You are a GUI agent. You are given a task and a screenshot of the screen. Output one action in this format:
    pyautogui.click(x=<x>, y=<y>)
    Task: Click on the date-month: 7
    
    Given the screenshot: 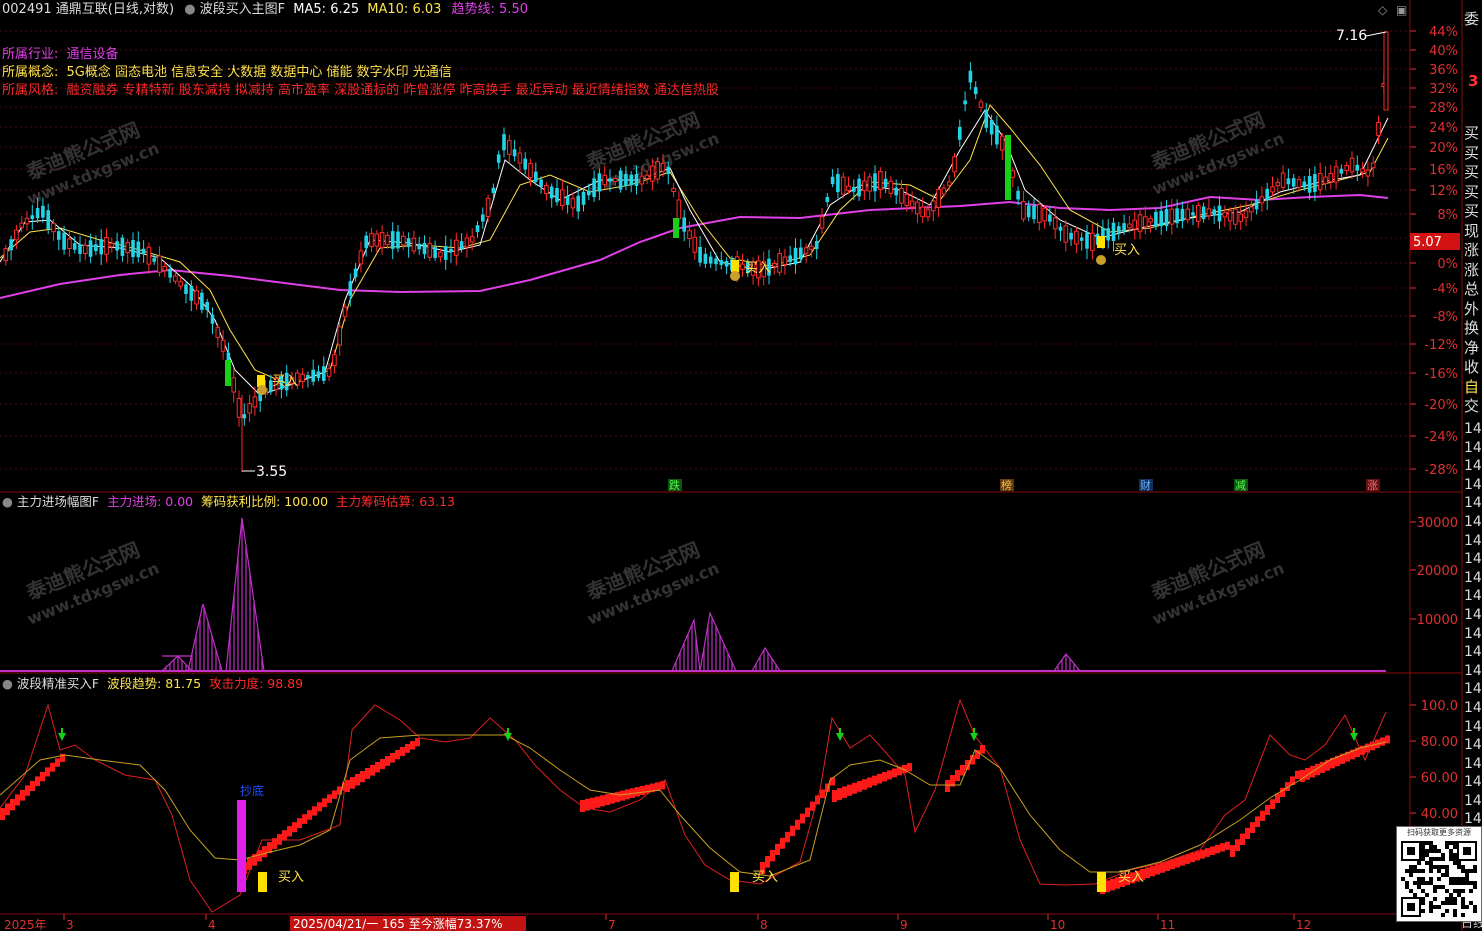 What is the action you would take?
    pyautogui.click(x=612, y=924)
    